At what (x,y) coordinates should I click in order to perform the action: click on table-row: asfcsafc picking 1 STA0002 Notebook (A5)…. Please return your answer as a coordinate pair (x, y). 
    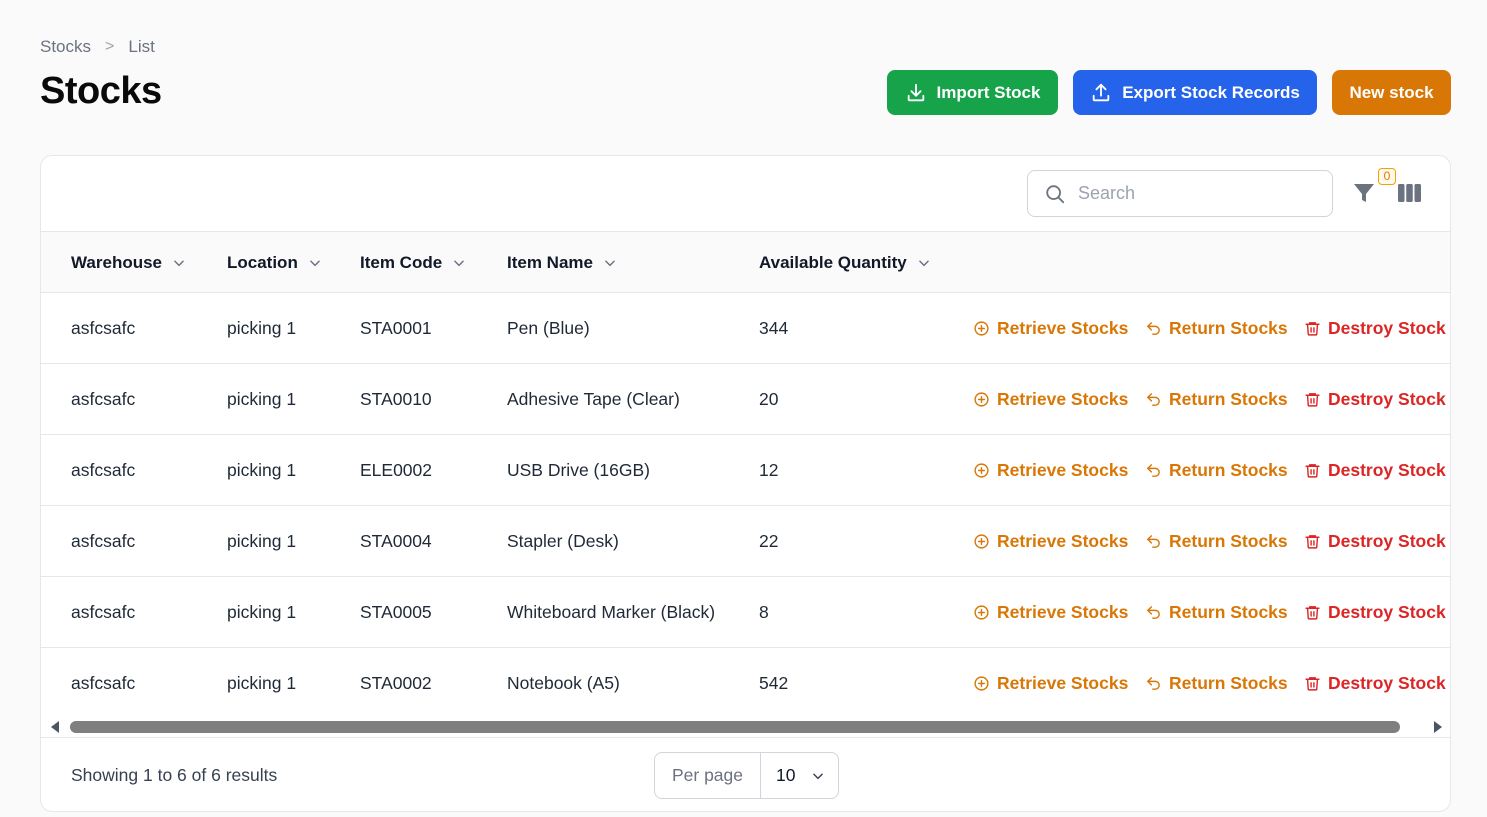
    Looking at the image, I should click on (745, 683).